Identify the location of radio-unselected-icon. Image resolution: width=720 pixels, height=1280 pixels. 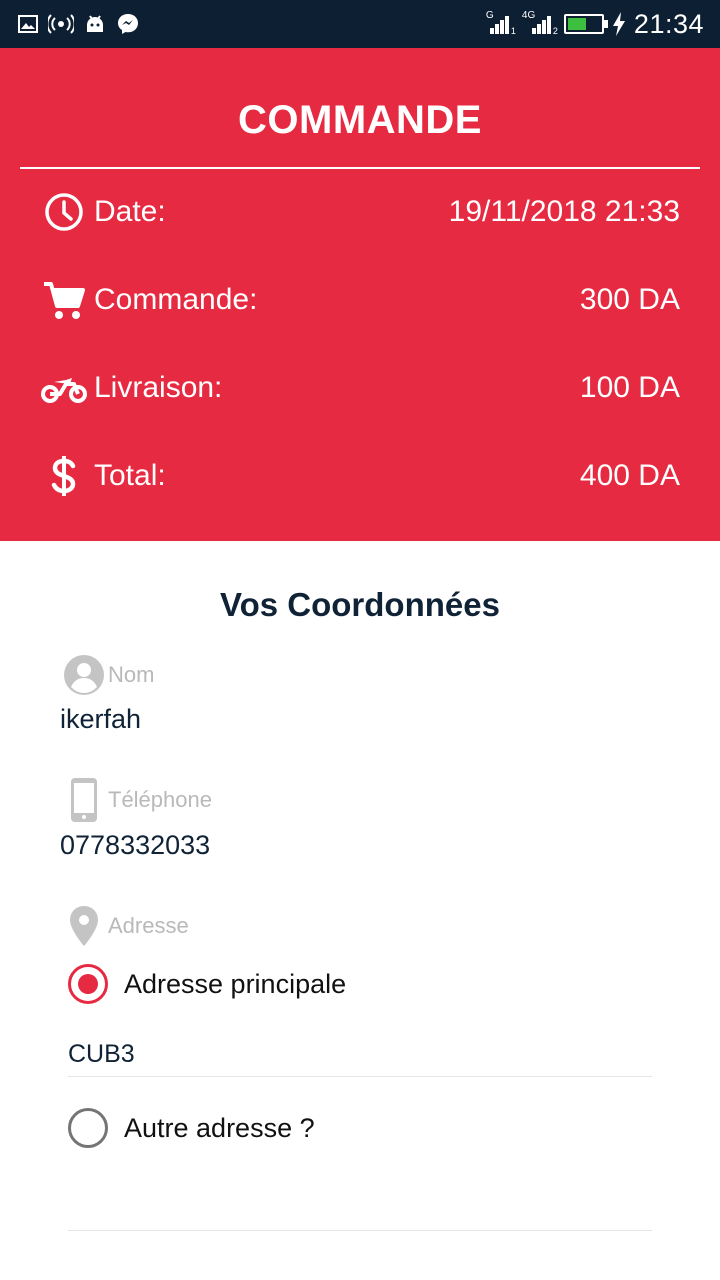
(88, 1128).